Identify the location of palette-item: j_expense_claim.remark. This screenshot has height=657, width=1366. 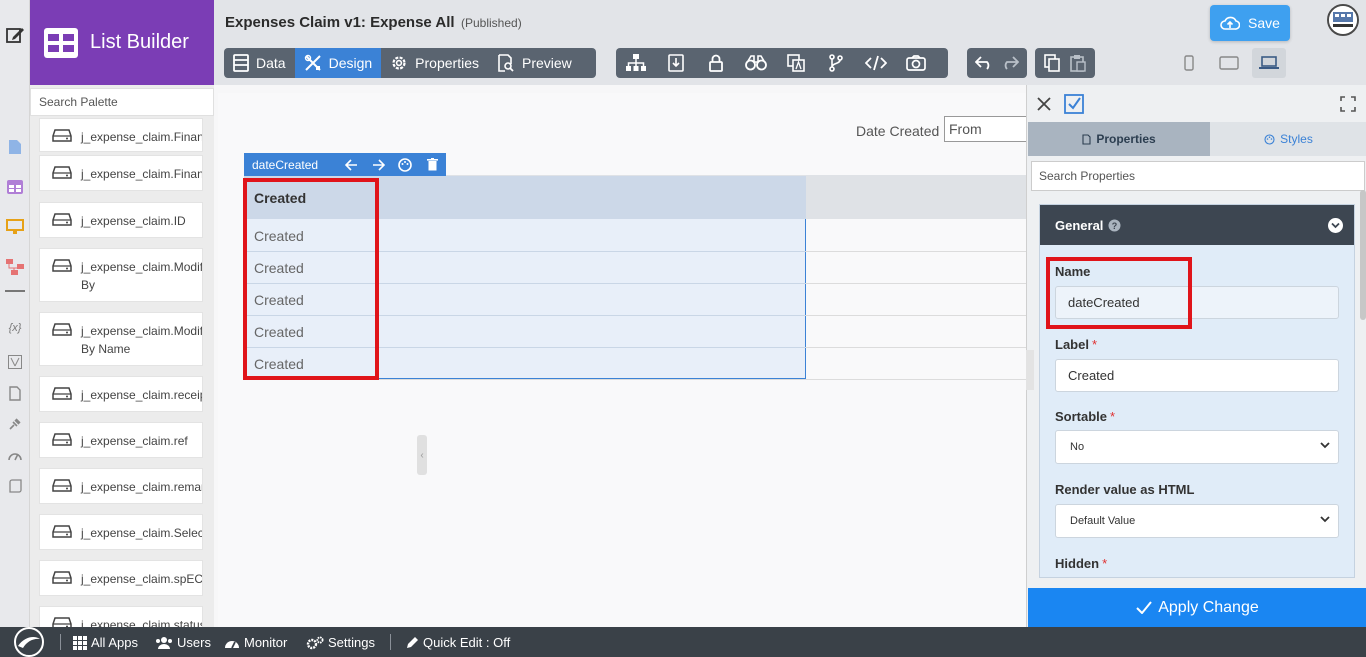
(121, 486).